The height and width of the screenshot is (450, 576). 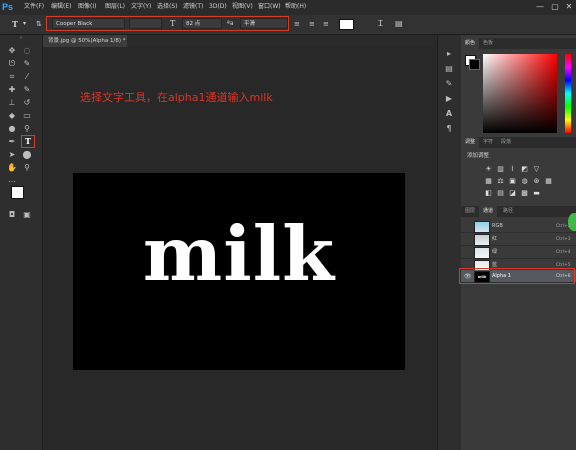 What do you see at coordinates (569, 7) in the screenshot?
I see `close-button: ✕` at bounding box center [569, 7].